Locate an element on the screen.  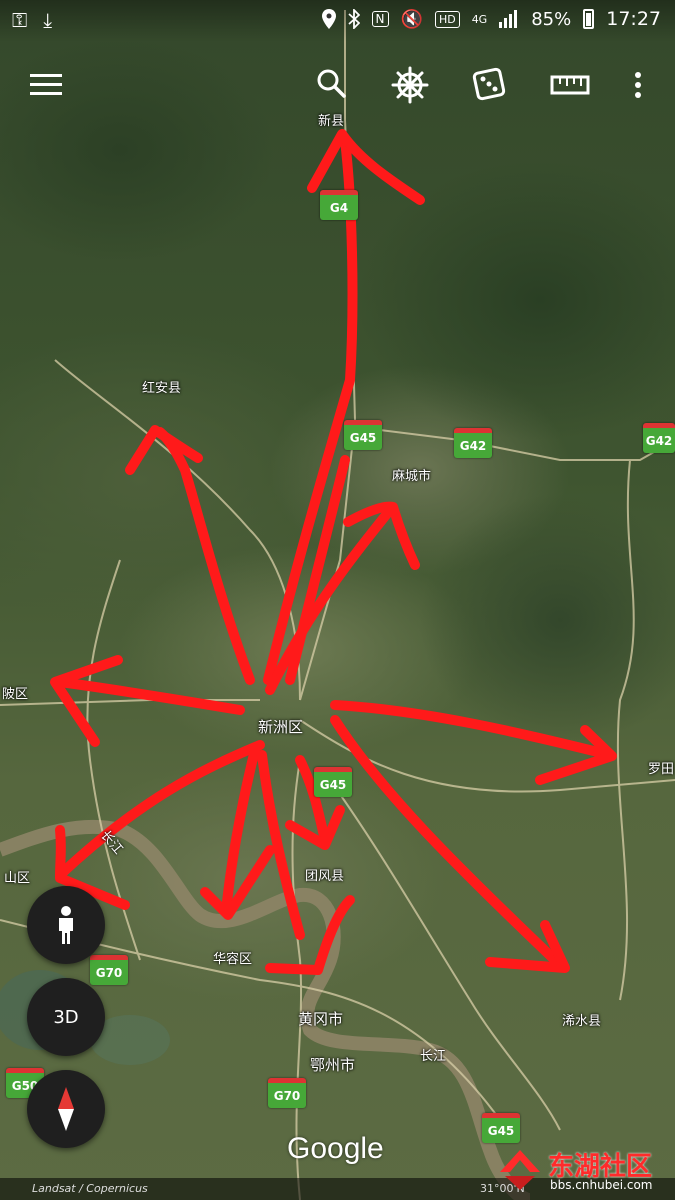
menu-icon is located at coordinates (46, 84).